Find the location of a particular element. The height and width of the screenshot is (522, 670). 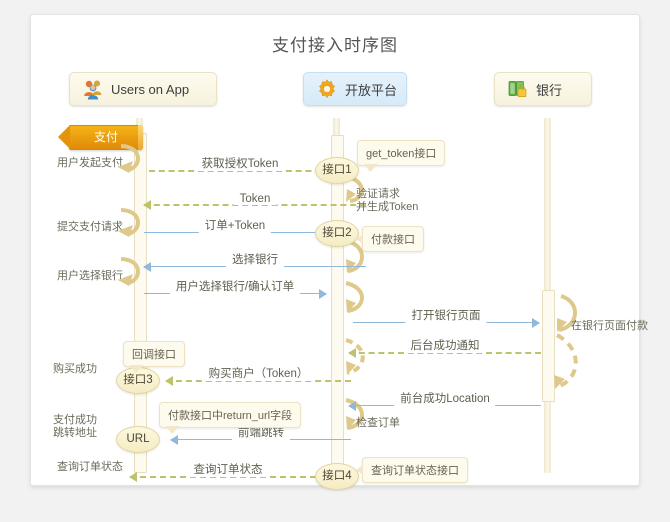

users-icon is located at coordinates (93, 89).